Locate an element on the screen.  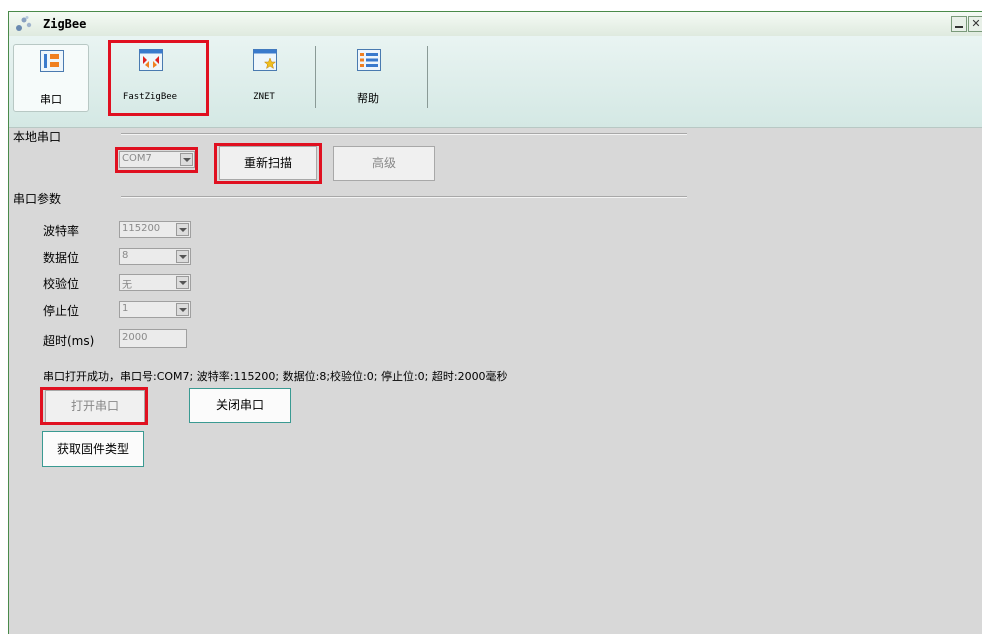
stop-bits-select: 1 is located at coordinates (155, 309).